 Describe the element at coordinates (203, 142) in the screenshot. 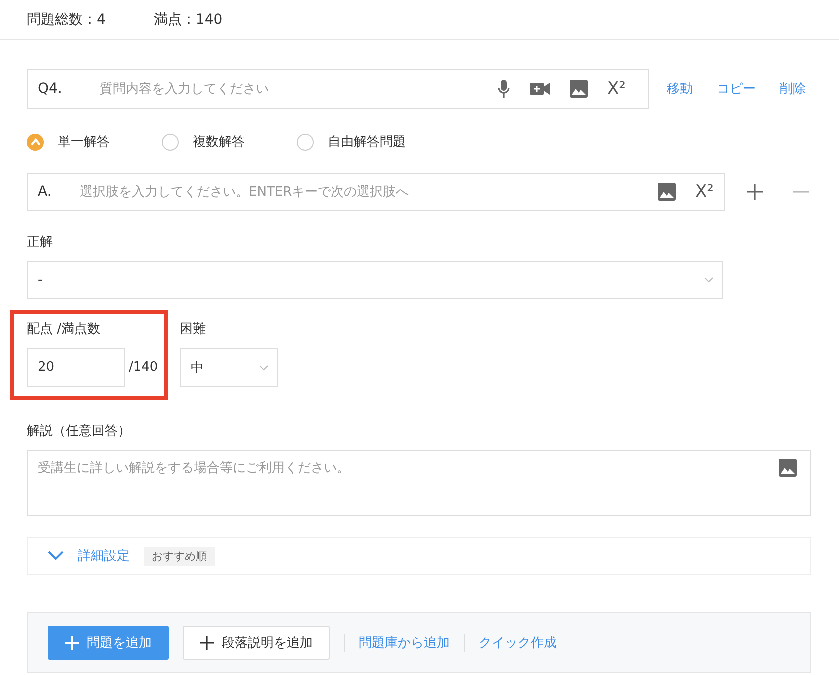

I see `answer-type-radio: 複数解答` at that location.